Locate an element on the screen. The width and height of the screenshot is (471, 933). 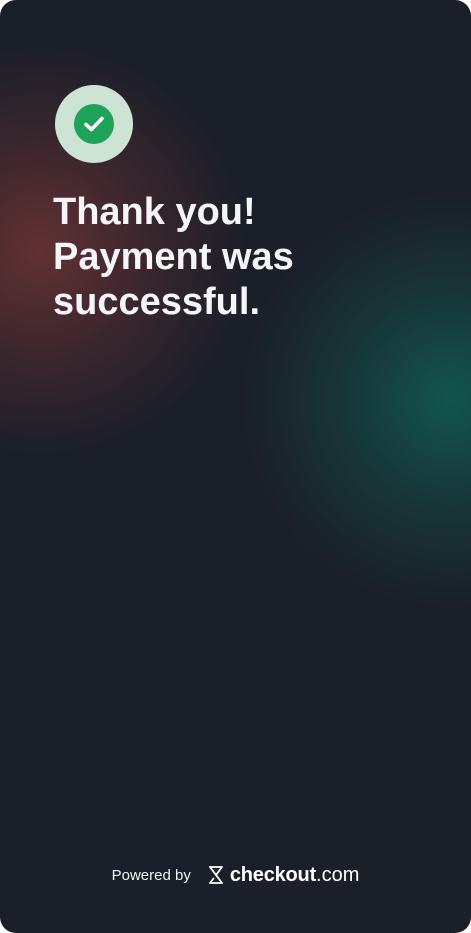
powered-by-footer: Powered by checkout.com is located at coordinates (235, 875).